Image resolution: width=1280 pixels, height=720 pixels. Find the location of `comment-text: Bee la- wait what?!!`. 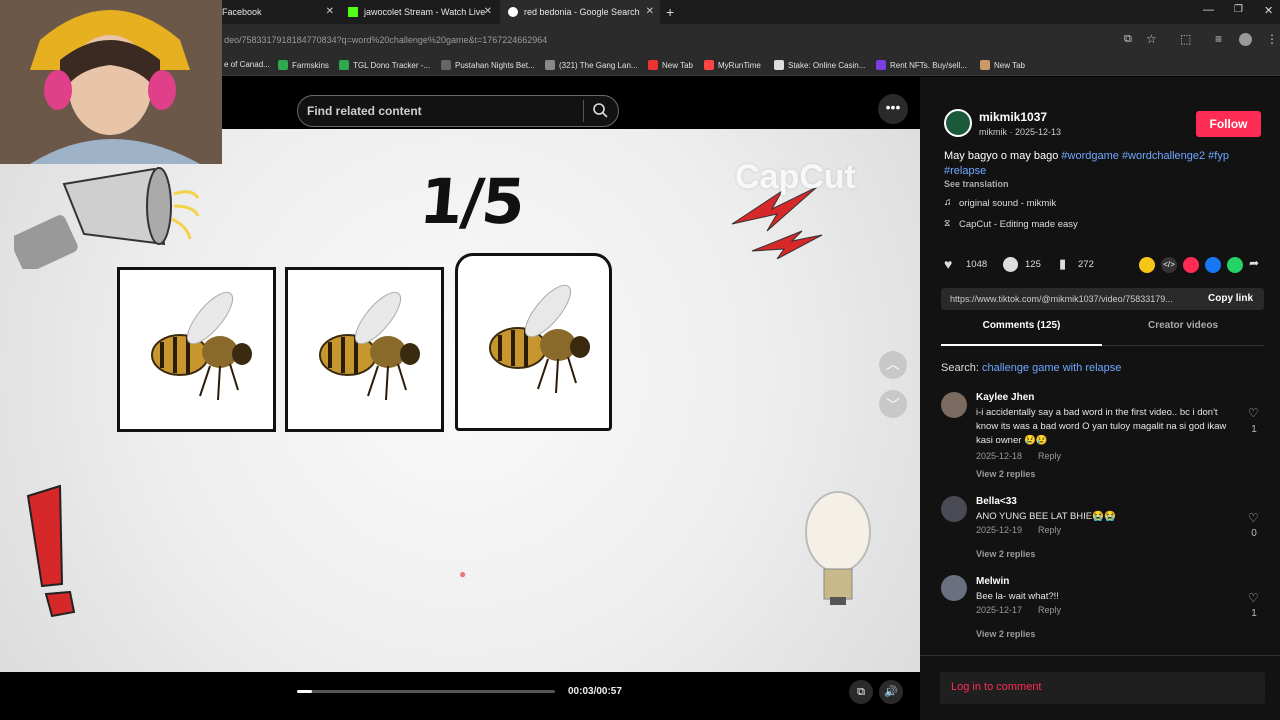

comment-text: Bee la- wait what?!! is located at coordinates (1017, 596).